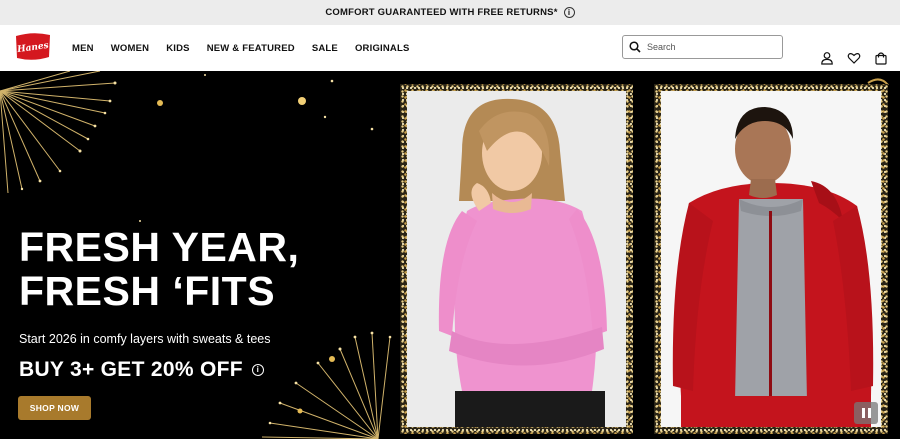 The image size is (900, 439). Describe the element at coordinates (54, 408) in the screenshot. I see `shop-now-button: SHOP NOW` at that location.